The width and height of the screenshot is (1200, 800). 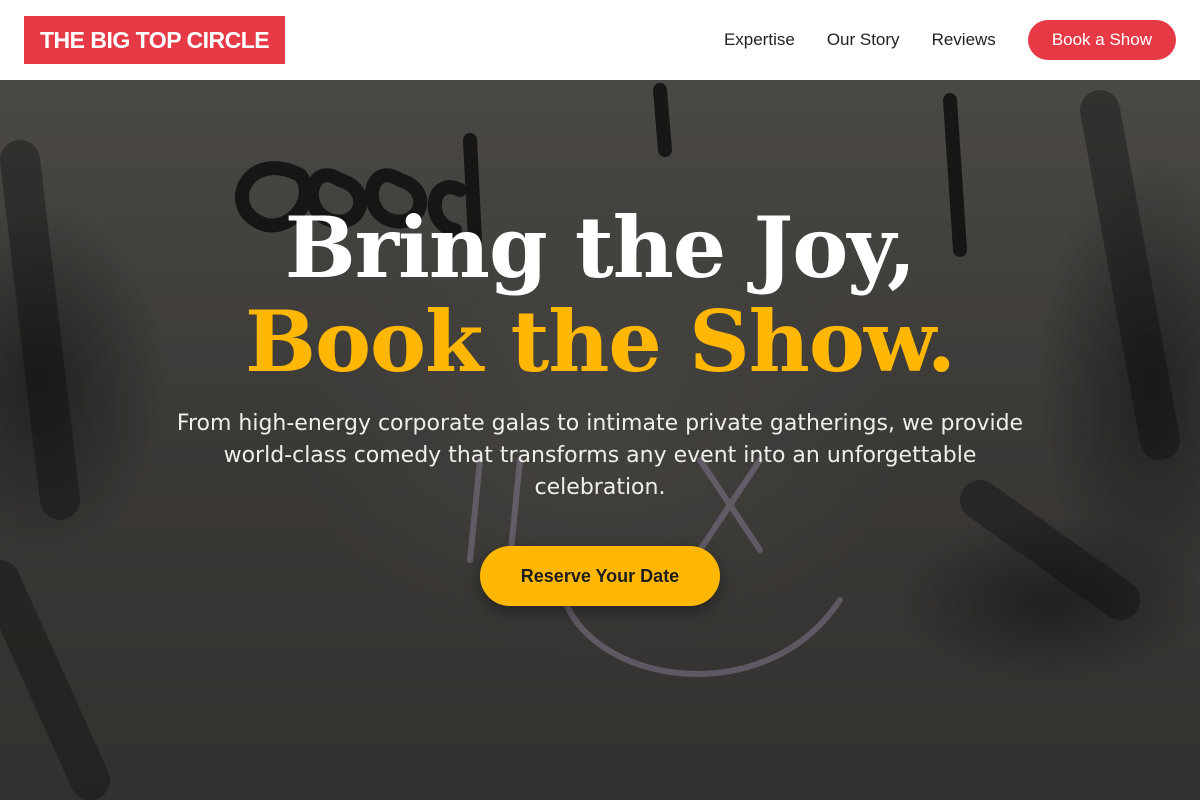 I want to click on logo: THE BIG TOP CIRCLE, so click(x=155, y=40).